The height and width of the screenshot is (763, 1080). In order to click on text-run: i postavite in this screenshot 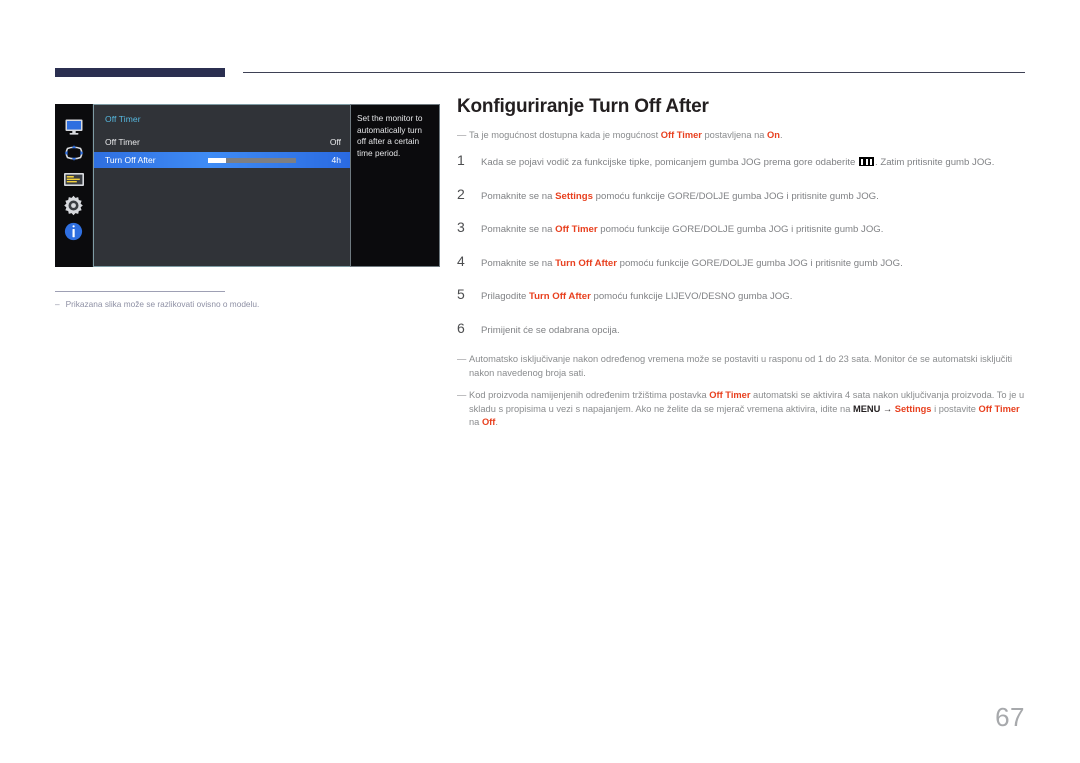, I will do `click(955, 408)`.